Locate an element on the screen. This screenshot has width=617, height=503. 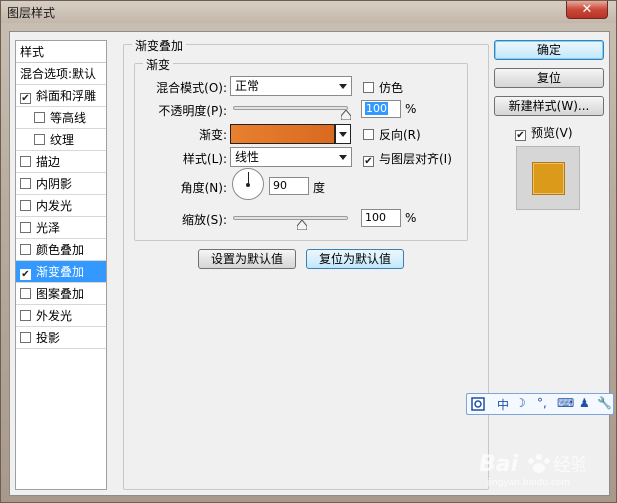
angle-unit: 度 is located at coordinates (319, 188).